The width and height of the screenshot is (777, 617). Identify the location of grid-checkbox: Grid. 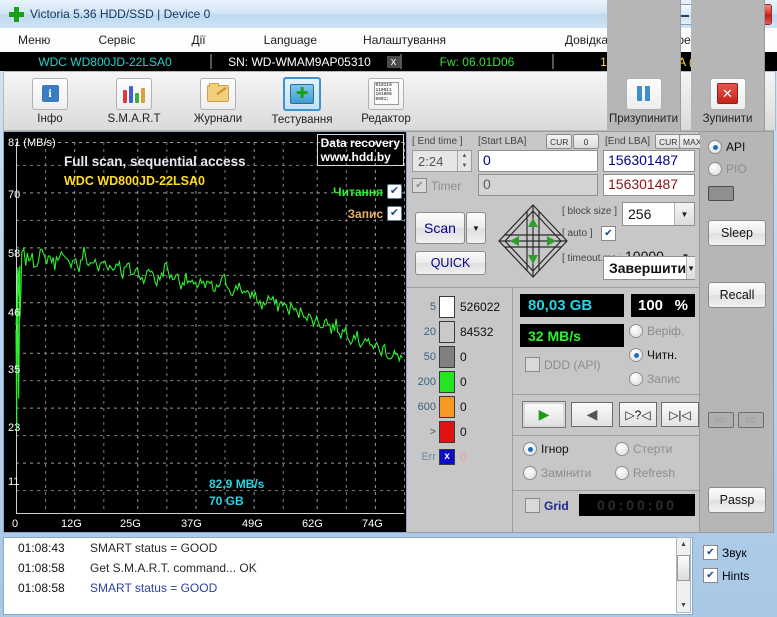
(547, 505).